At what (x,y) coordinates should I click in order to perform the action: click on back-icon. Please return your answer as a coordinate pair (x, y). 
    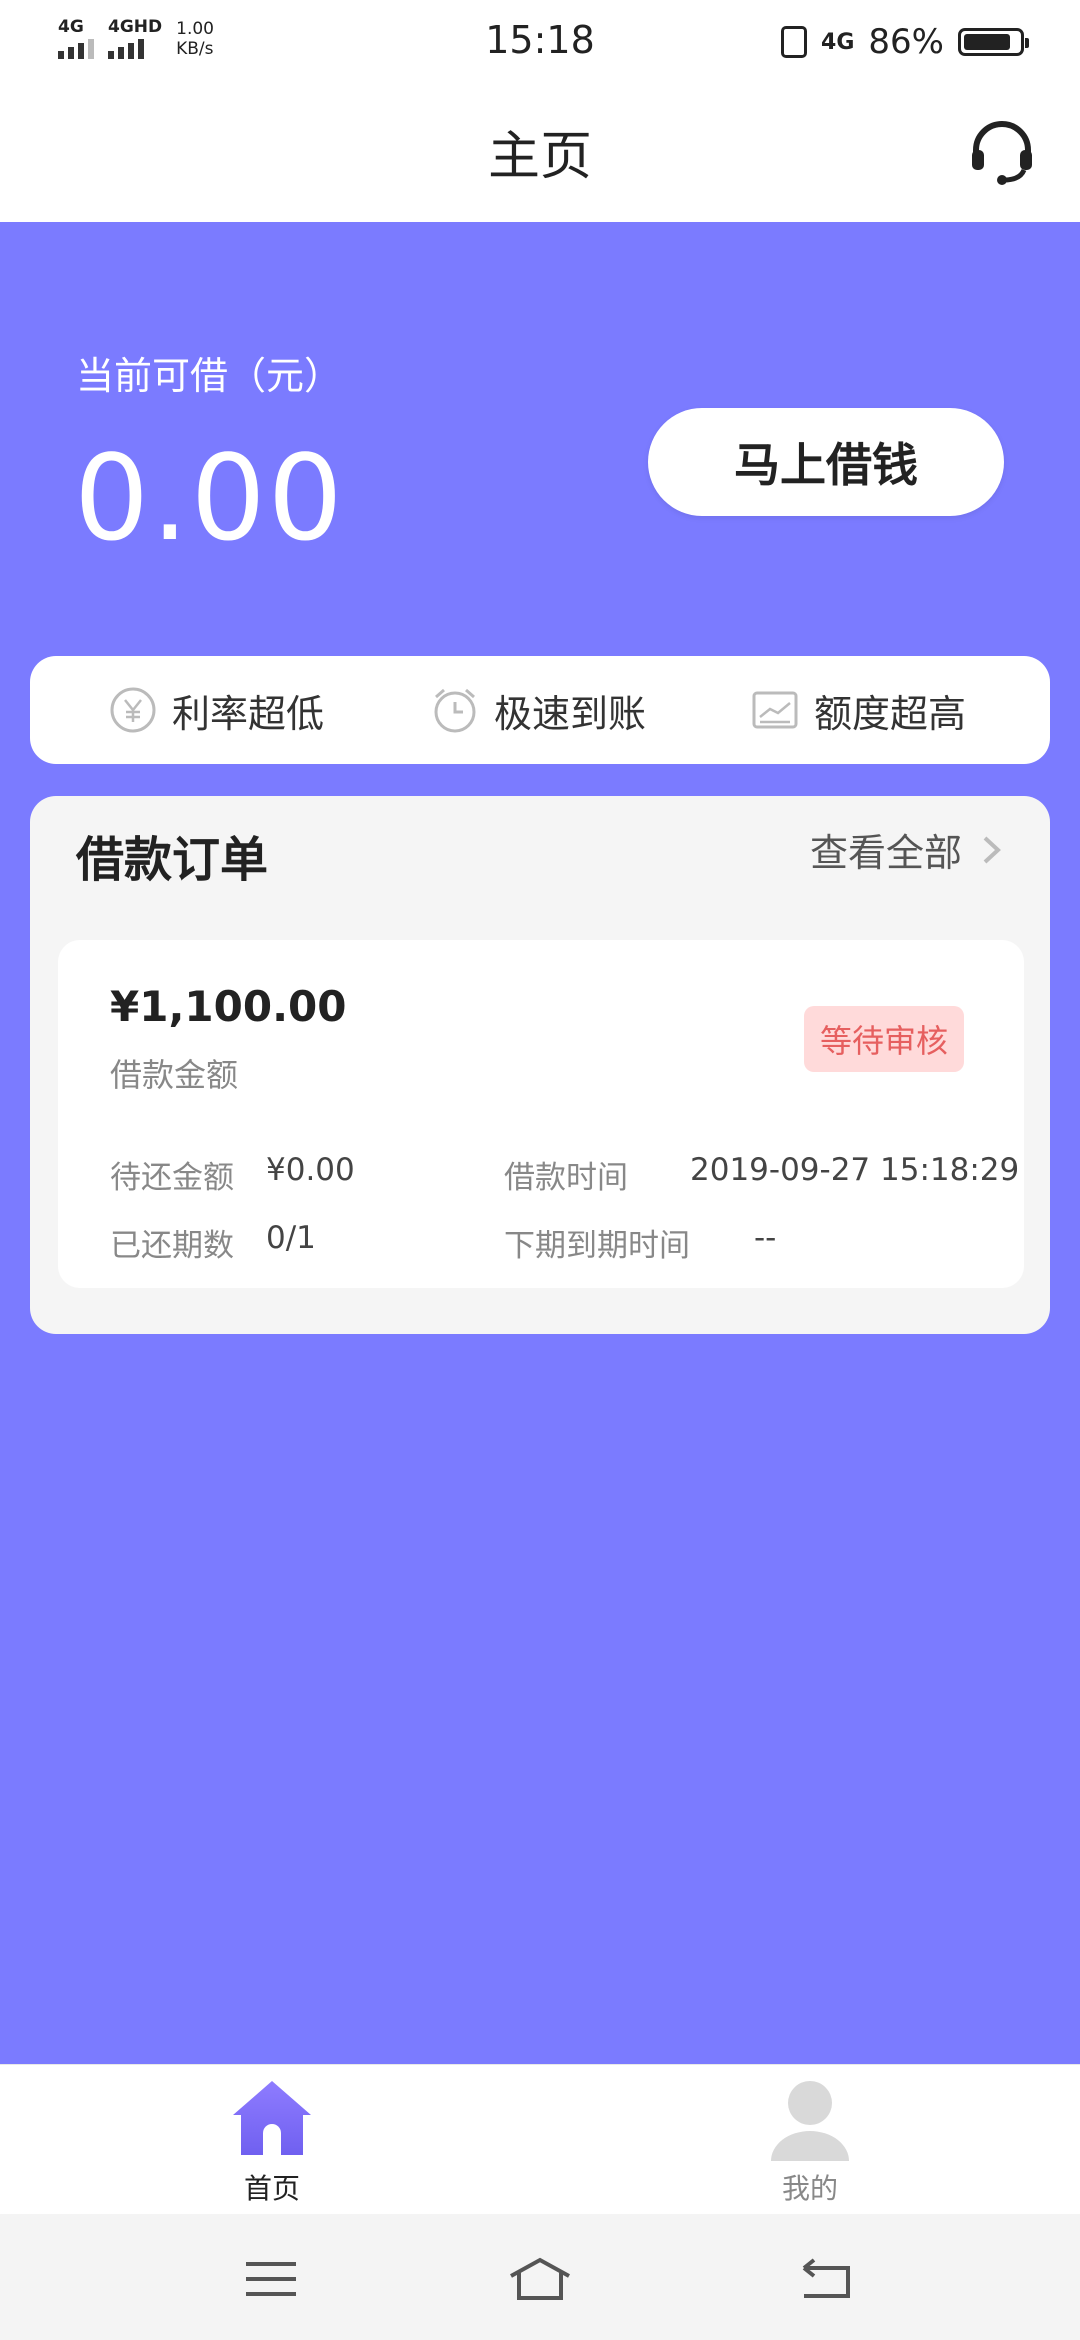
    Looking at the image, I should click on (825, 2279).